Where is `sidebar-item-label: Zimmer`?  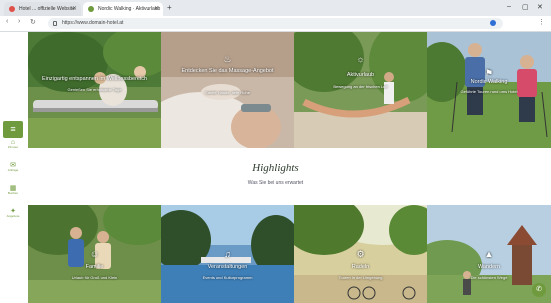
sidebar-item-label: Zimmer is located at coordinates (13, 147).